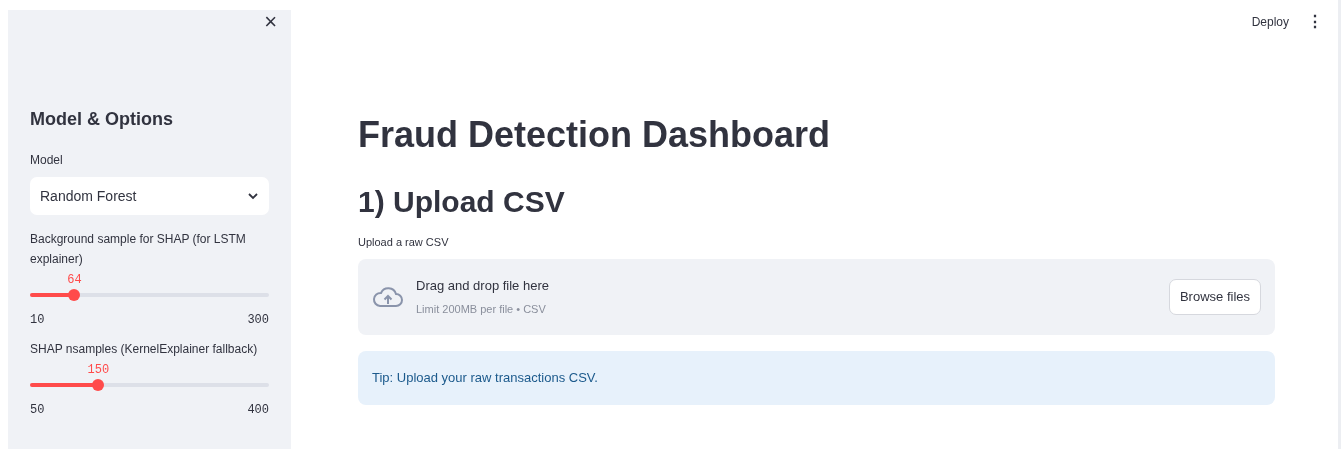 The height and width of the screenshot is (449, 1341). Describe the element at coordinates (1270, 22) in the screenshot. I see `deploy-button: Deploy` at that location.